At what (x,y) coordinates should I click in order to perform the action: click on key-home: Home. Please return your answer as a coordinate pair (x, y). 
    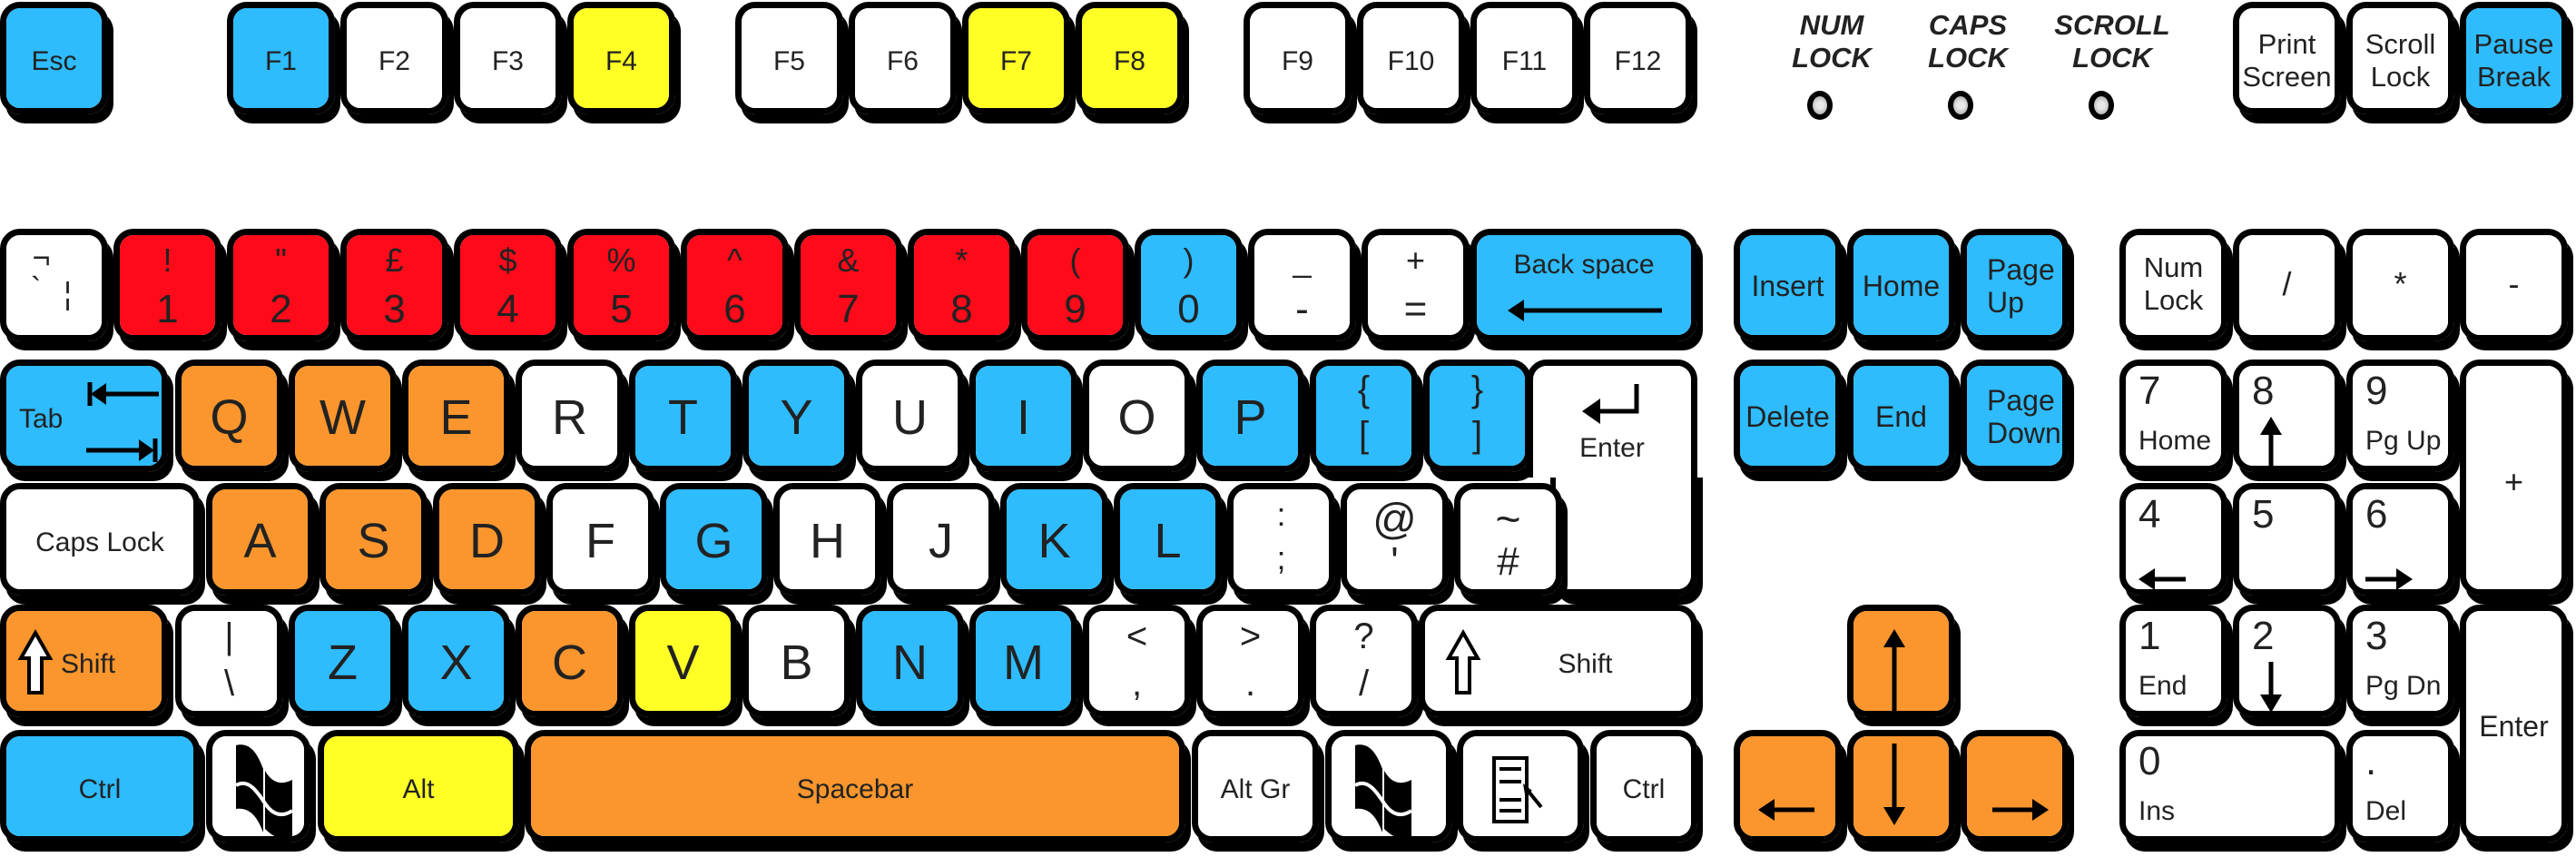
    Looking at the image, I should click on (1901, 285).